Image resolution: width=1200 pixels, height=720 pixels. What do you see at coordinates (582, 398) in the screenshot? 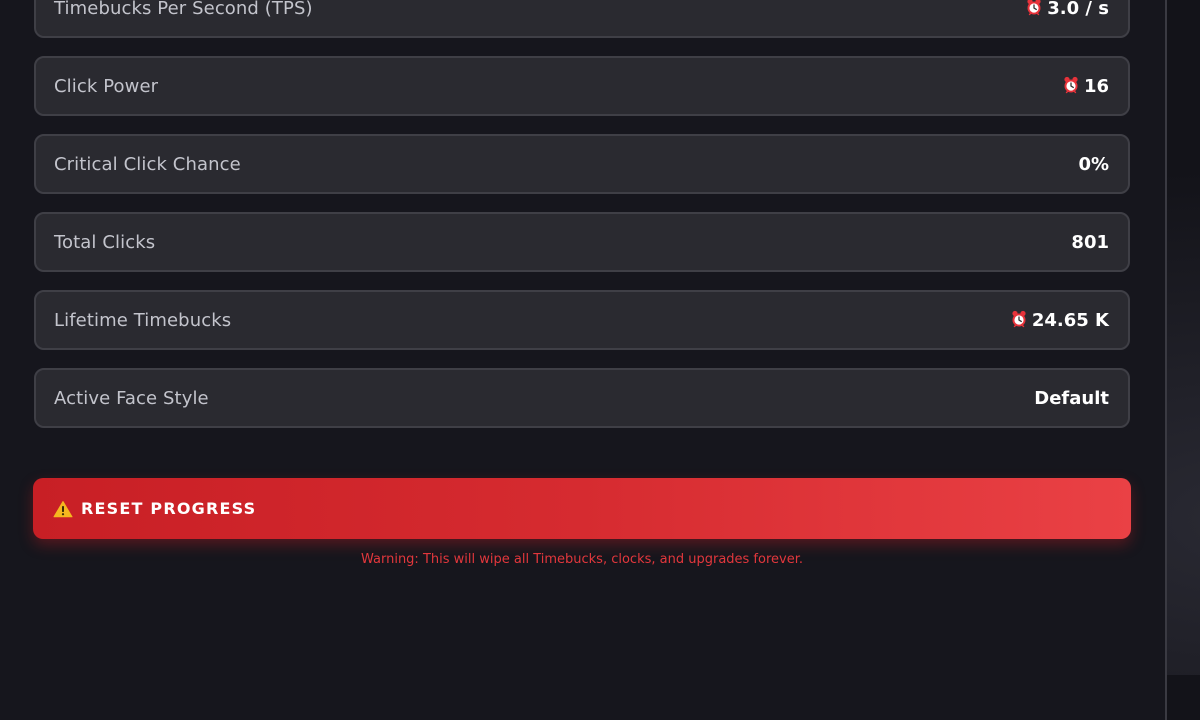
I see `stat-row-active-face-style: Active Face Style Default` at bounding box center [582, 398].